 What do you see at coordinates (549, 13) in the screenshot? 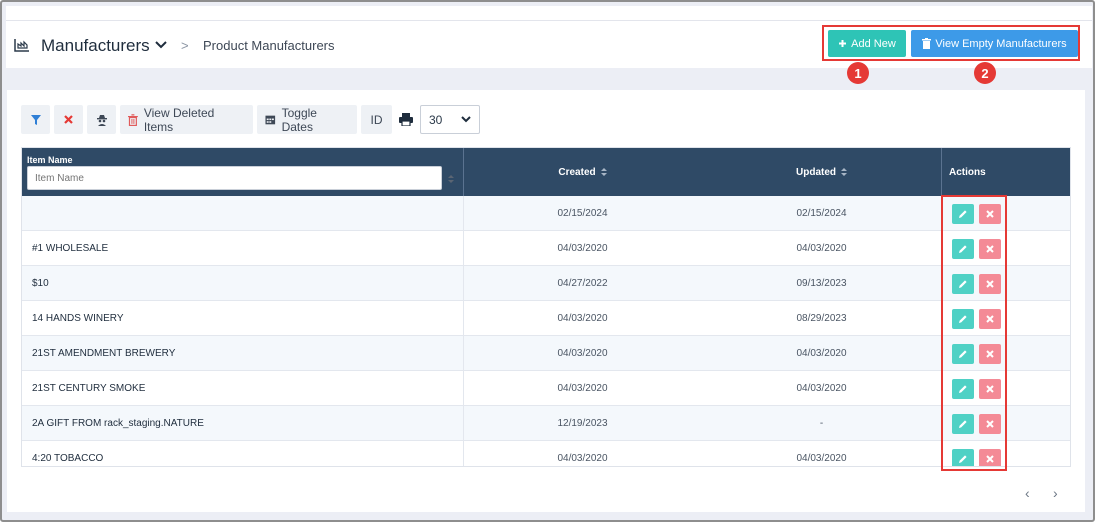
I see `top-strip` at bounding box center [549, 13].